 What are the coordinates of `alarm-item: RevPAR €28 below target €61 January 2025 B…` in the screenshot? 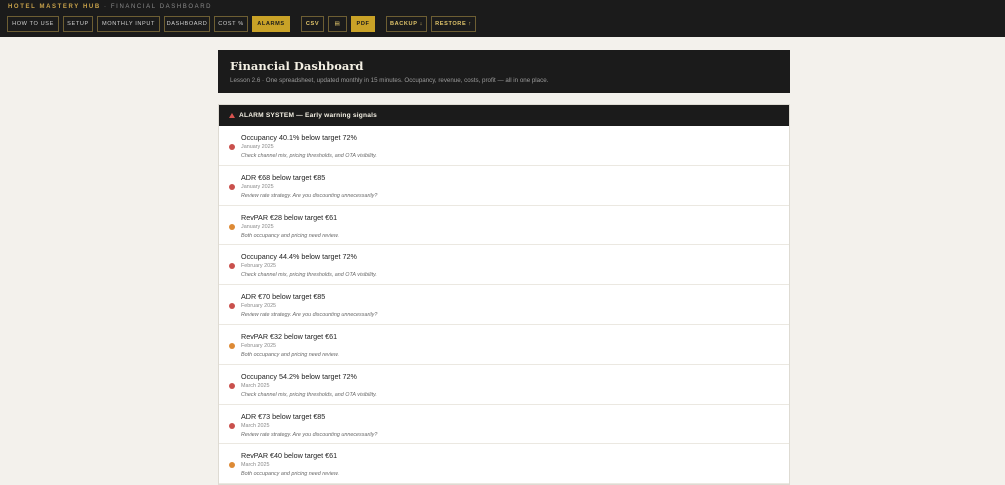 It's located at (504, 226).